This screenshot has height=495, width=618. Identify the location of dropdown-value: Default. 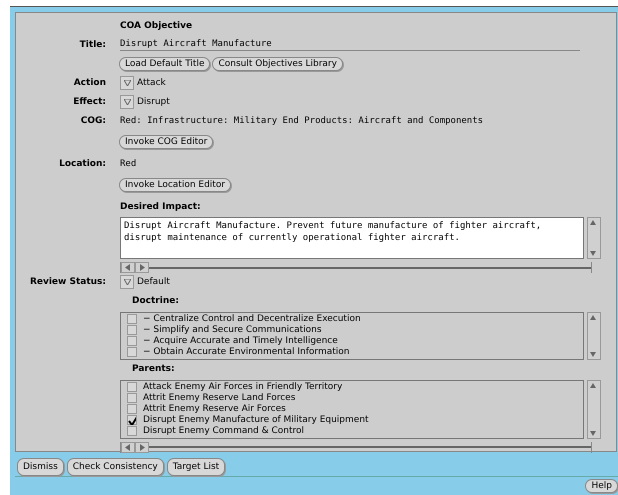
(153, 282).